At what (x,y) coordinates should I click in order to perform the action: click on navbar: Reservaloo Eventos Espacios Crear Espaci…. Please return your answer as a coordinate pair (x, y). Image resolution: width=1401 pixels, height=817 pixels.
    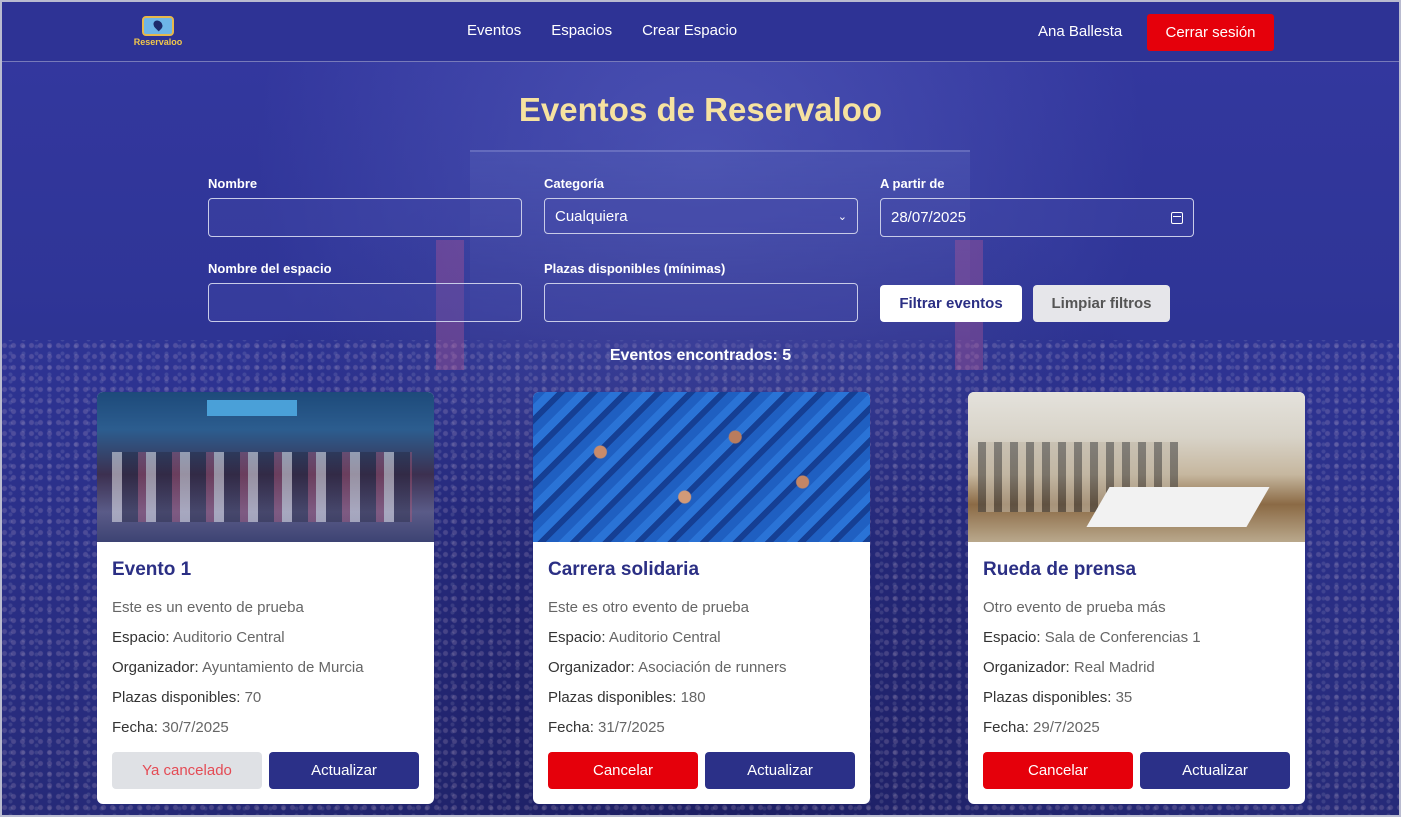
    Looking at the image, I should click on (700, 32).